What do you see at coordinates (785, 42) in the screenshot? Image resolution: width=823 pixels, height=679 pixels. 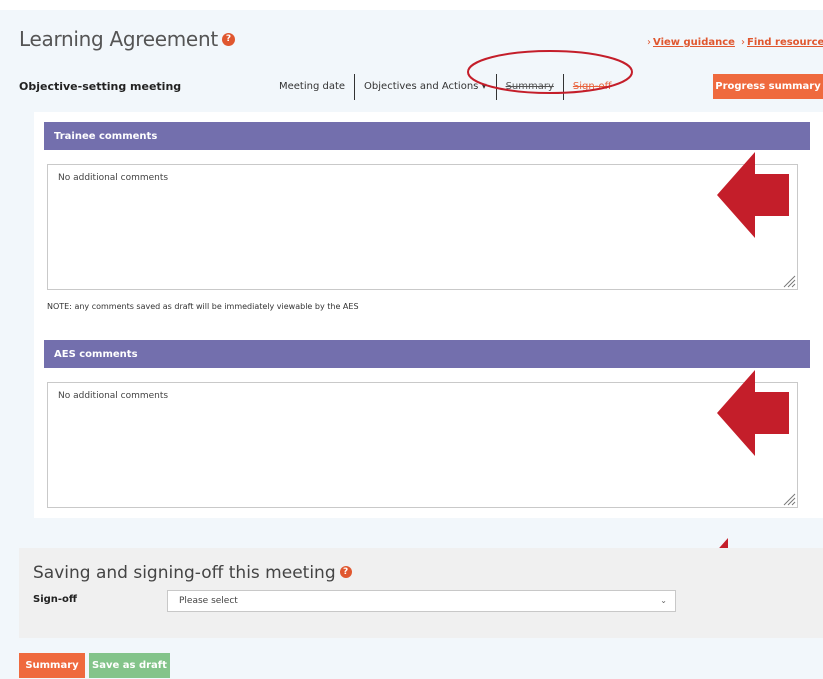 I see `find-resources-label: Find resources` at bounding box center [785, 42].